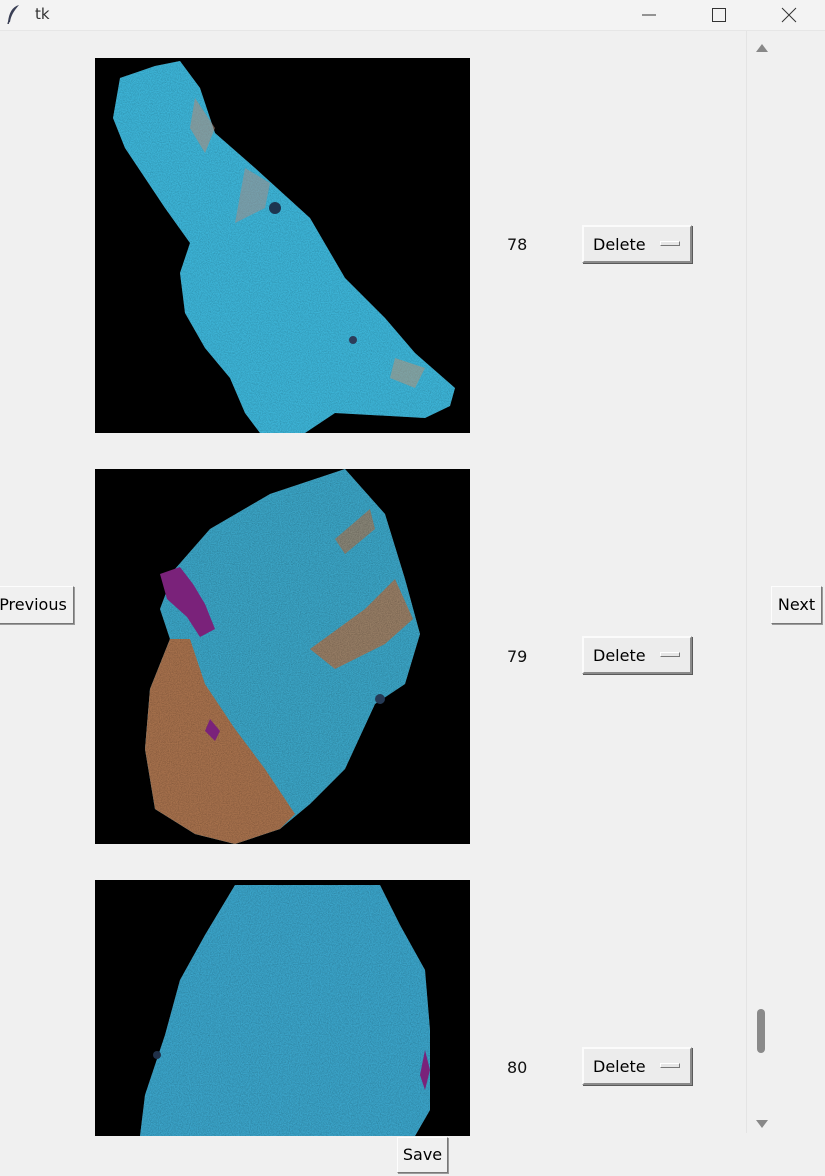  I want to click on scrollbar-thumb, so click(761, 1031).